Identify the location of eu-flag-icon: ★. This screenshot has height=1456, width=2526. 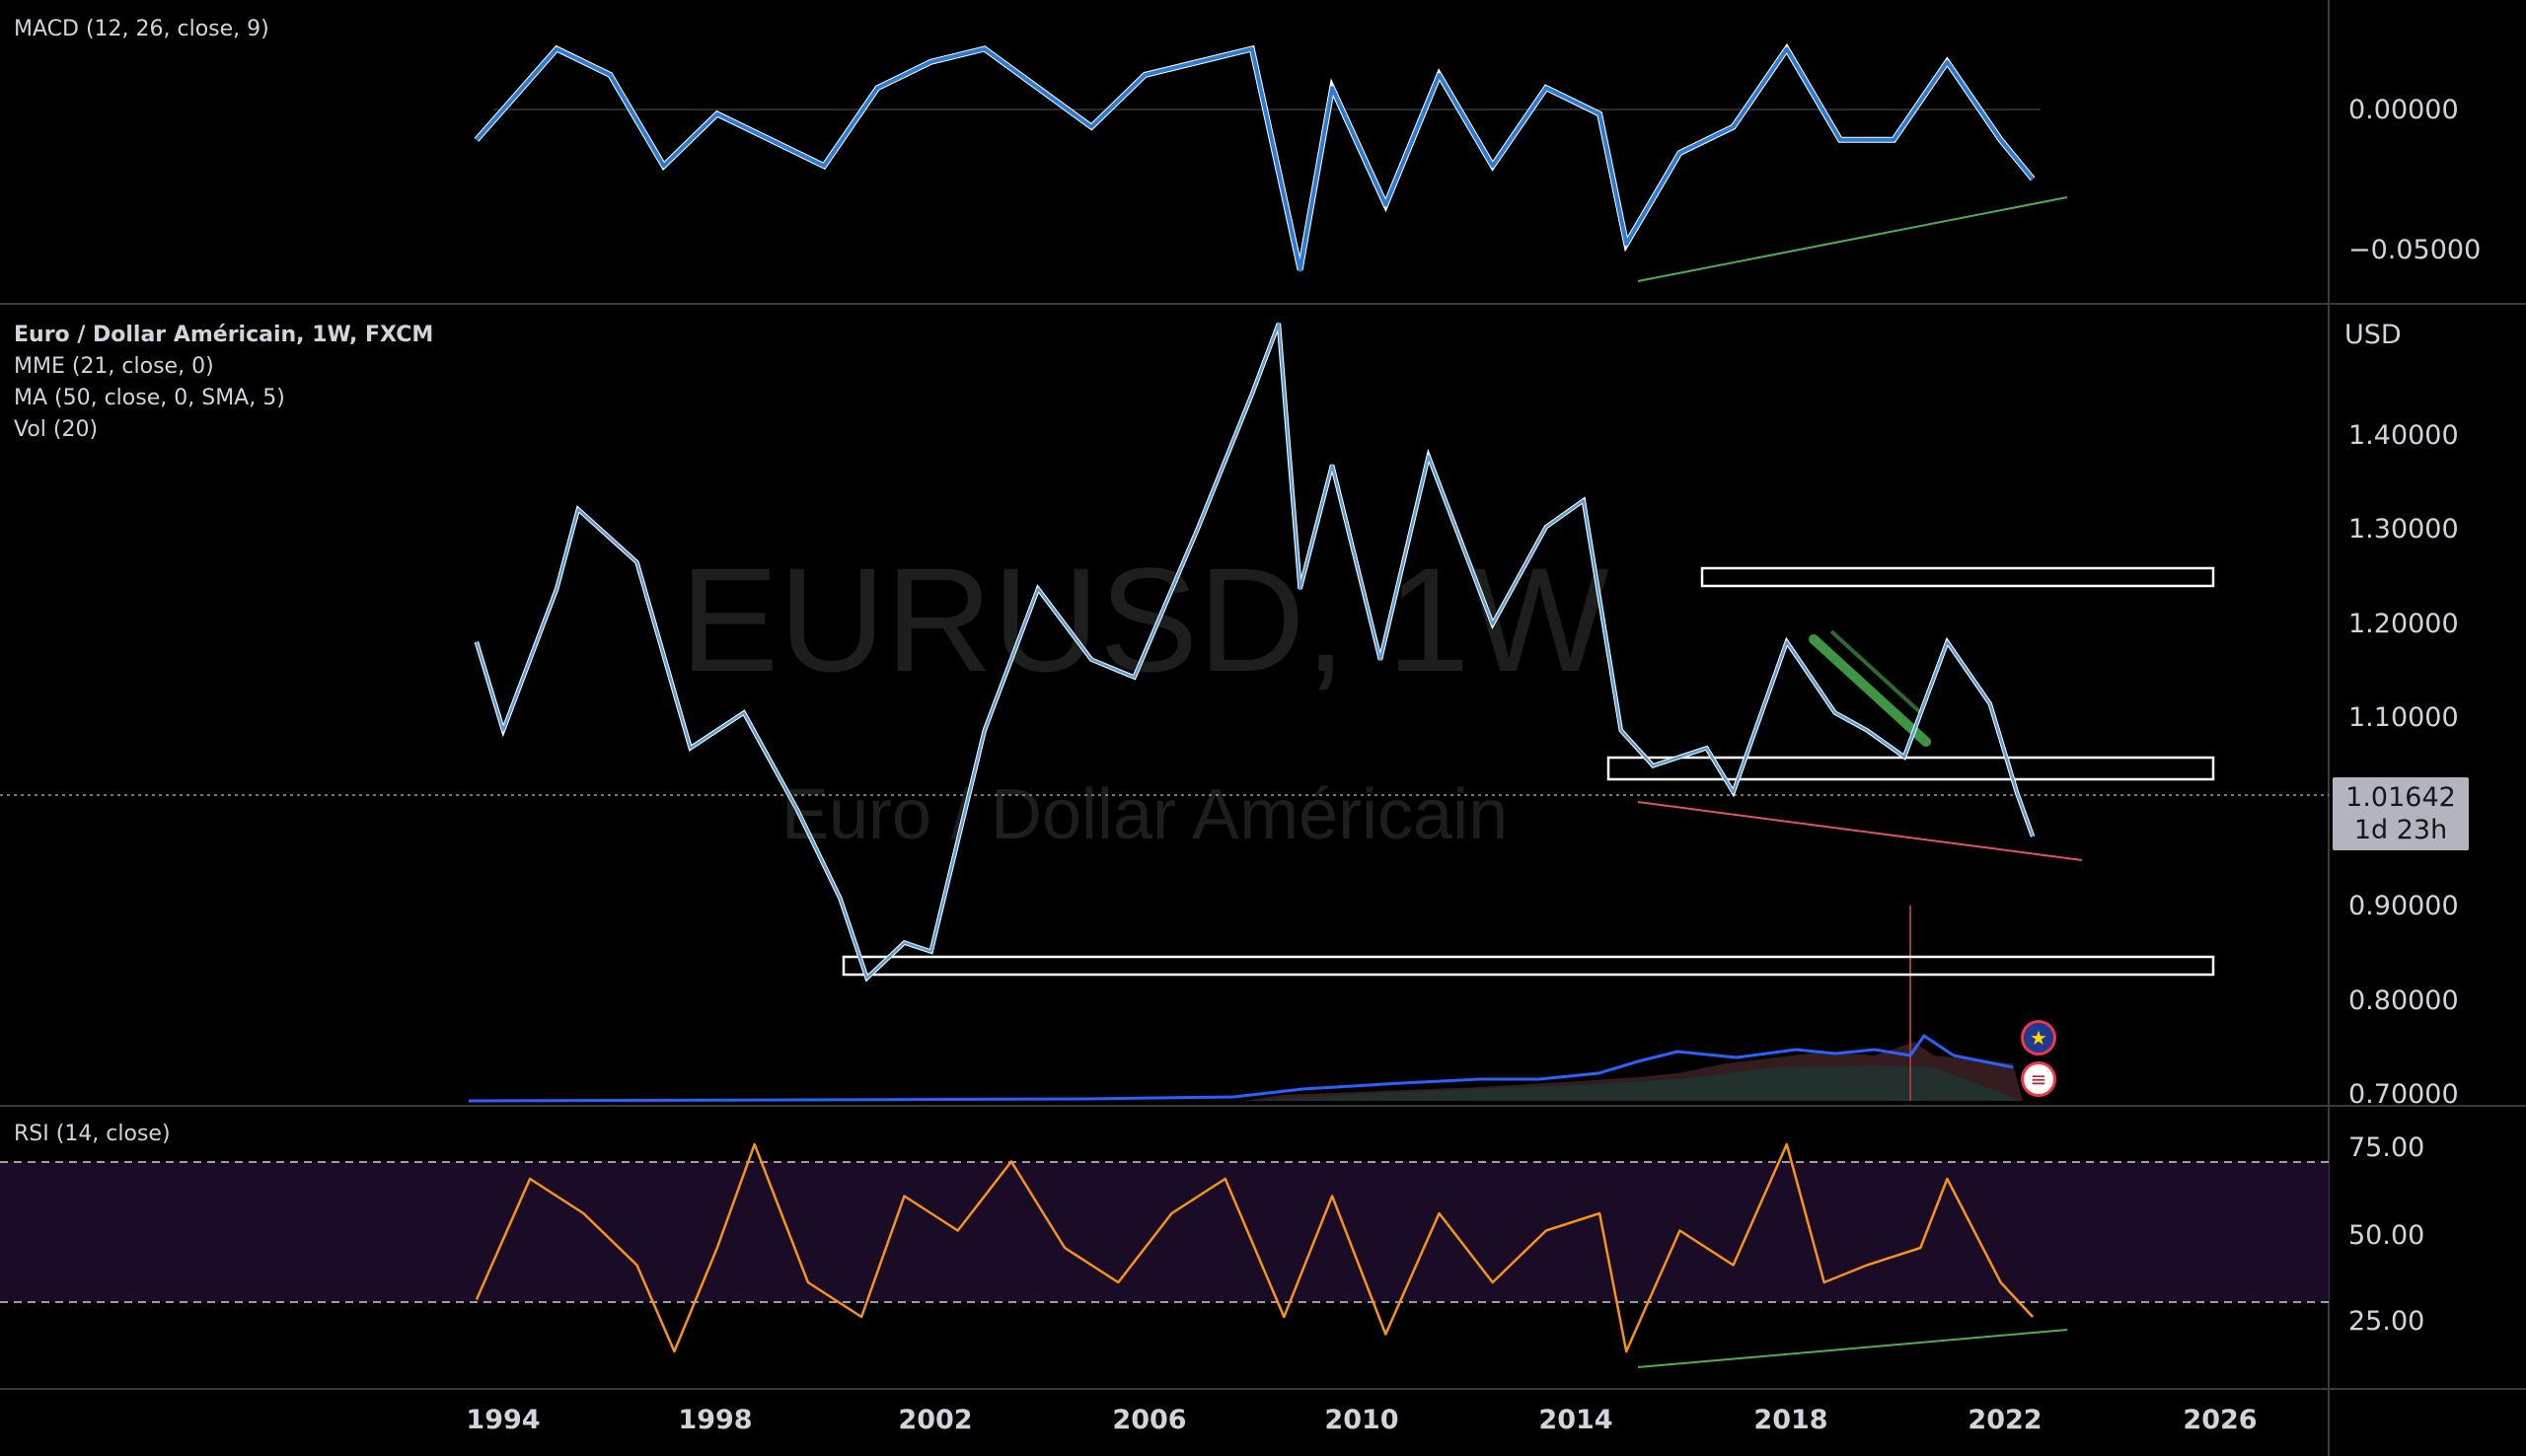
(2038, 1038).